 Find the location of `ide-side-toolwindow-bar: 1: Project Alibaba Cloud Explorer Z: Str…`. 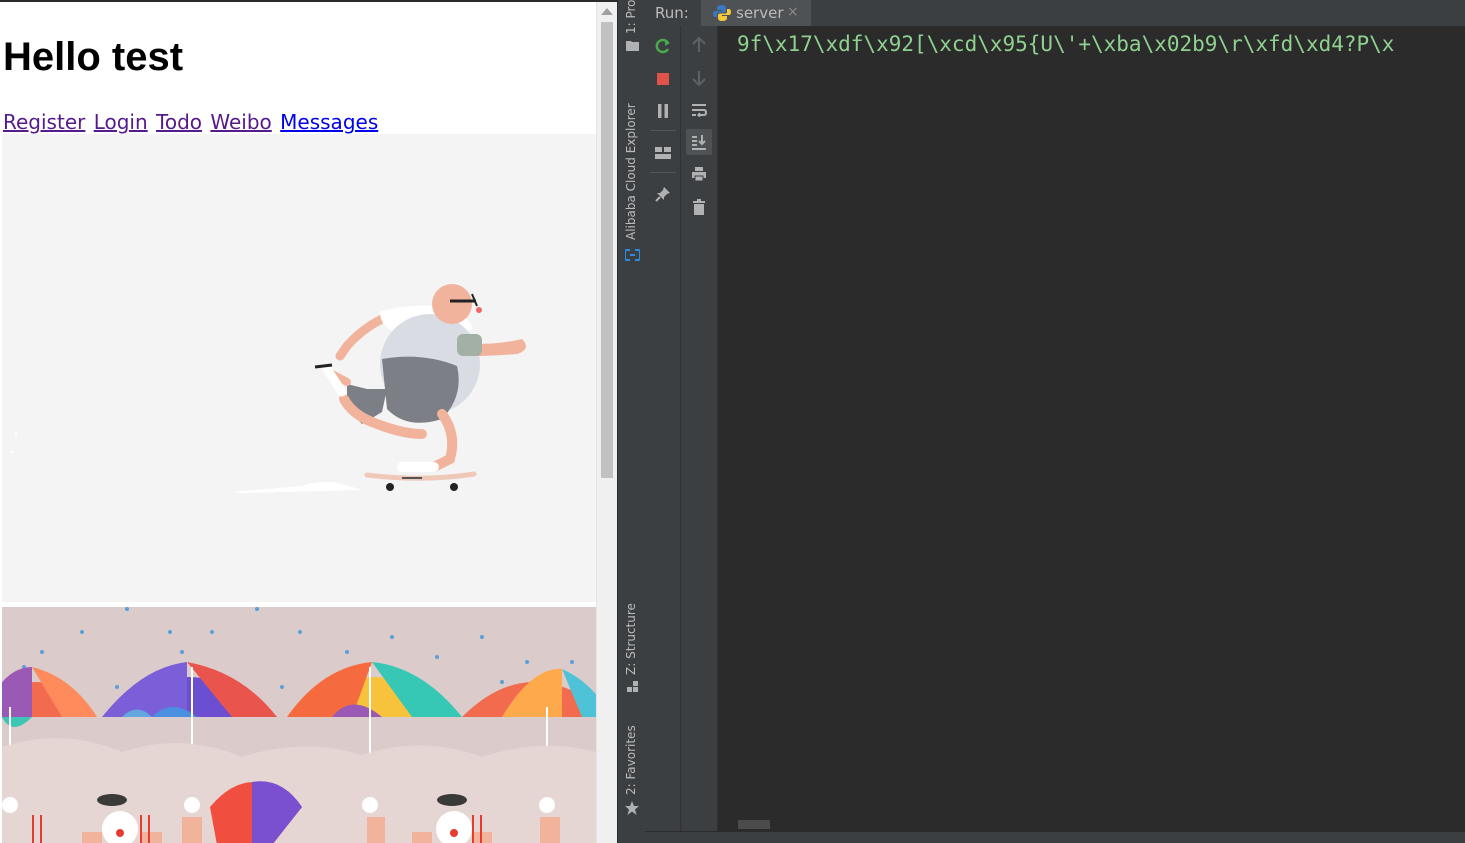

ide-side-toolwindow-bar: 1: Project Alibaba Cloud Explorer Z: Str… is located at coordinates (631, 421).